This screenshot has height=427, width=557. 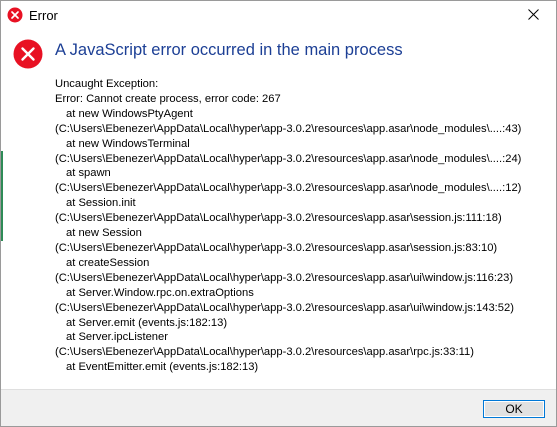 I want to click on error-message-line: Uncaught Exception:, so click(x=107, y=84).